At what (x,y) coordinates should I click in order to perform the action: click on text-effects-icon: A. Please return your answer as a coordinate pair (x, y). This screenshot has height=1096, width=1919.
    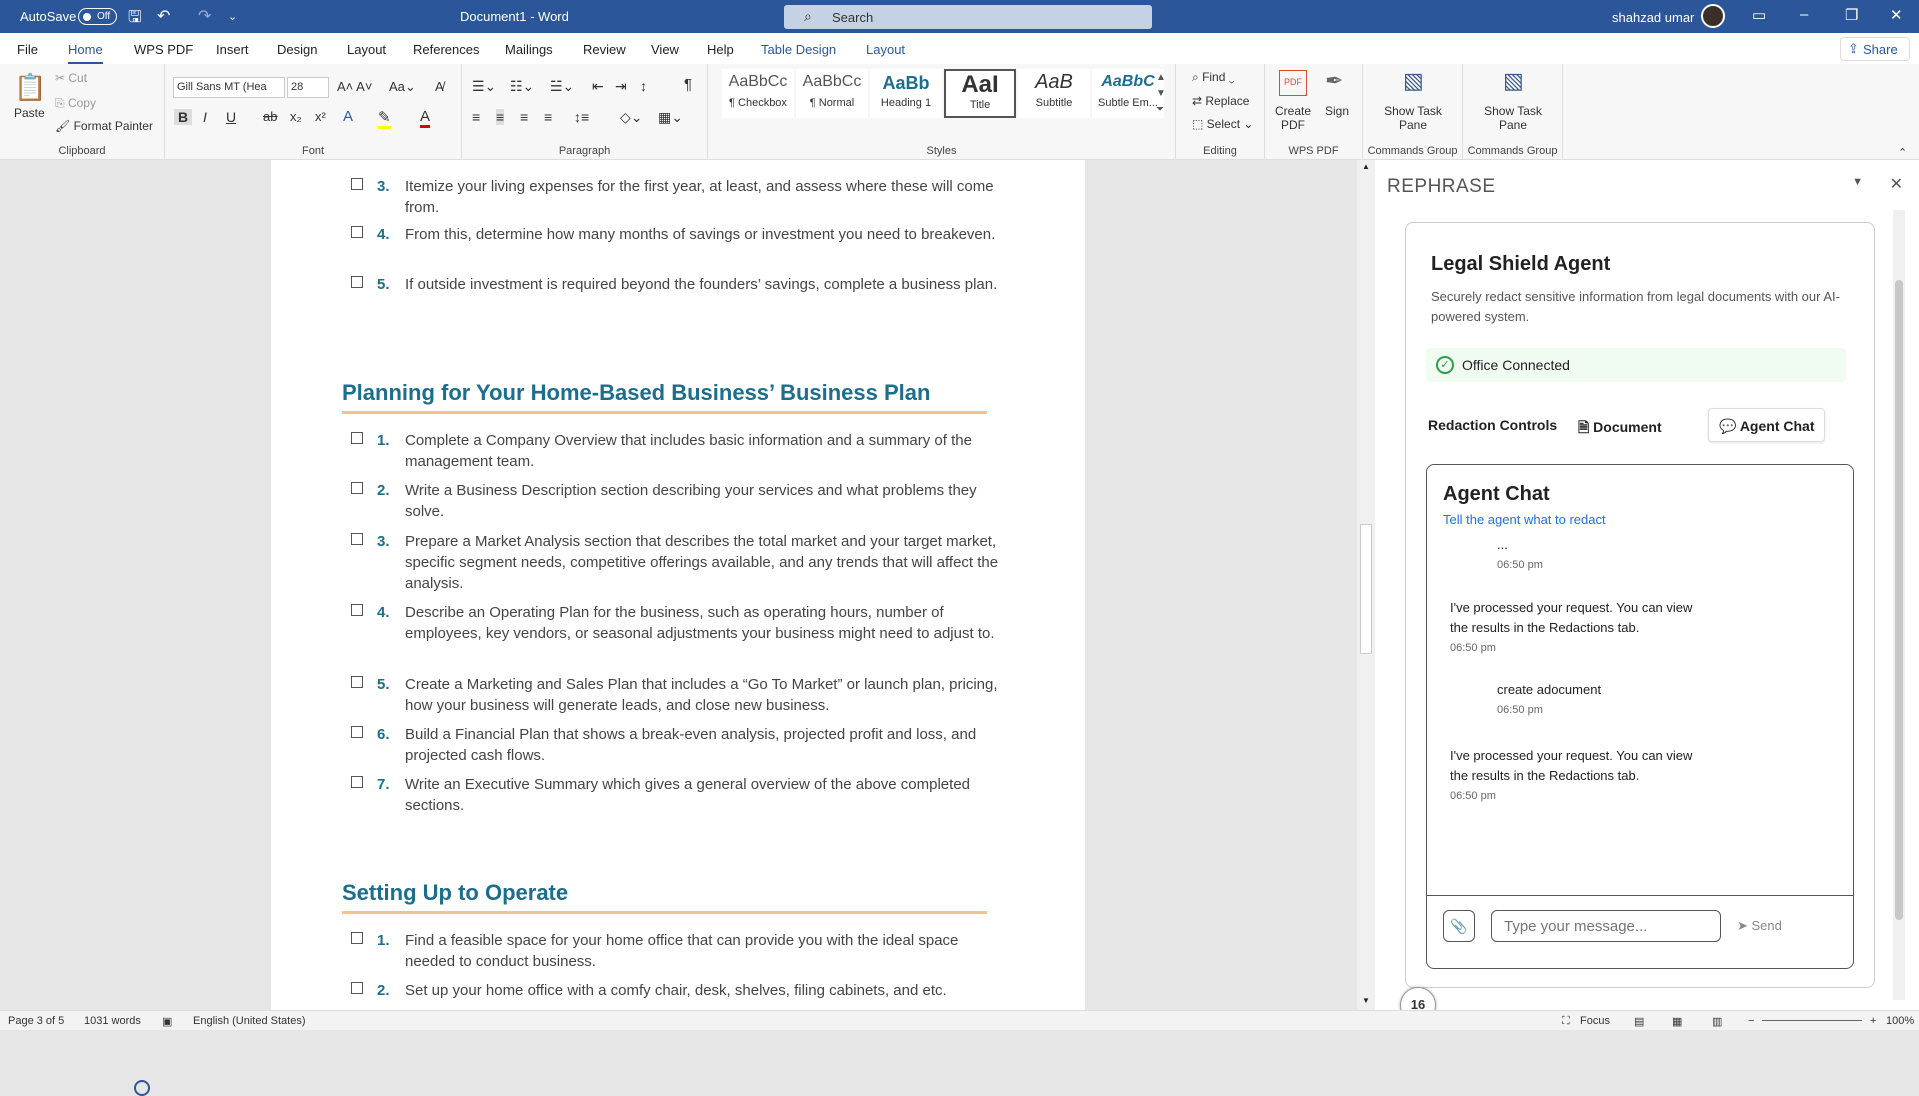
    Looking at the image, I should click on (348, 116).